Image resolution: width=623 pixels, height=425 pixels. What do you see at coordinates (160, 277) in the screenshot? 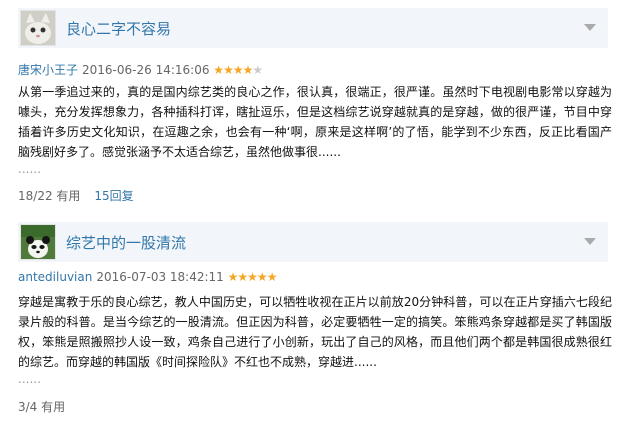
I see `review-date: 2016-07-03 18:42:11` at bounding box center [160, 277].